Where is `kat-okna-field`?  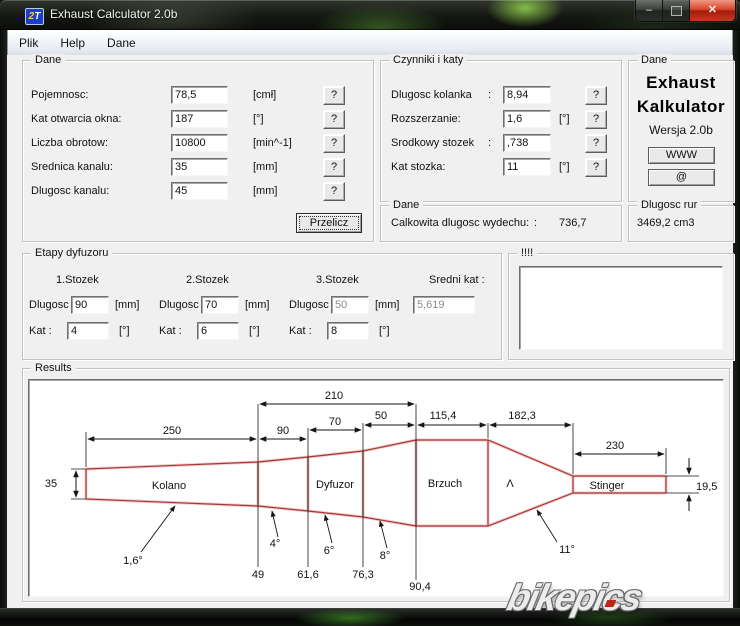
kat-okna-field is located at coordinates (199, 119).